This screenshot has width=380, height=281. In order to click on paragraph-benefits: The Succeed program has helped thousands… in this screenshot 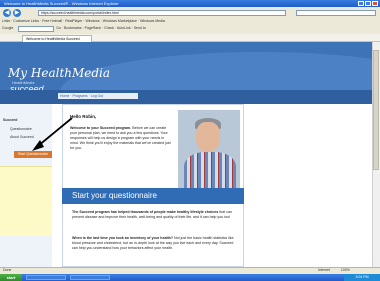, I will do `click(156, 215)`.